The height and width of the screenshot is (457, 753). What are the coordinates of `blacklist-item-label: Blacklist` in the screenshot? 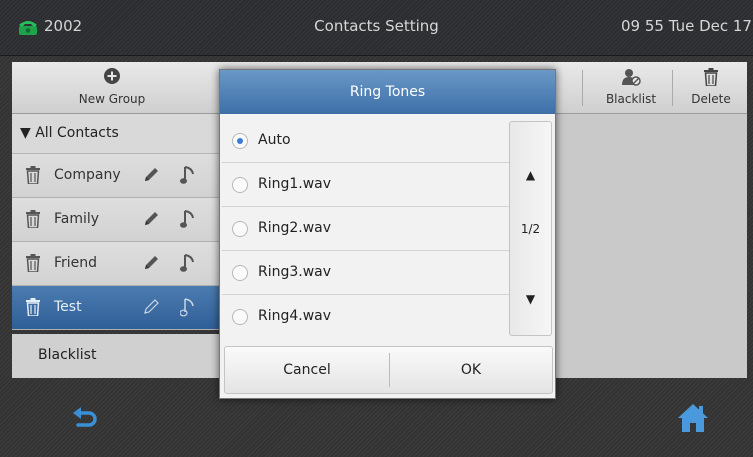 It's located at (67, 355).